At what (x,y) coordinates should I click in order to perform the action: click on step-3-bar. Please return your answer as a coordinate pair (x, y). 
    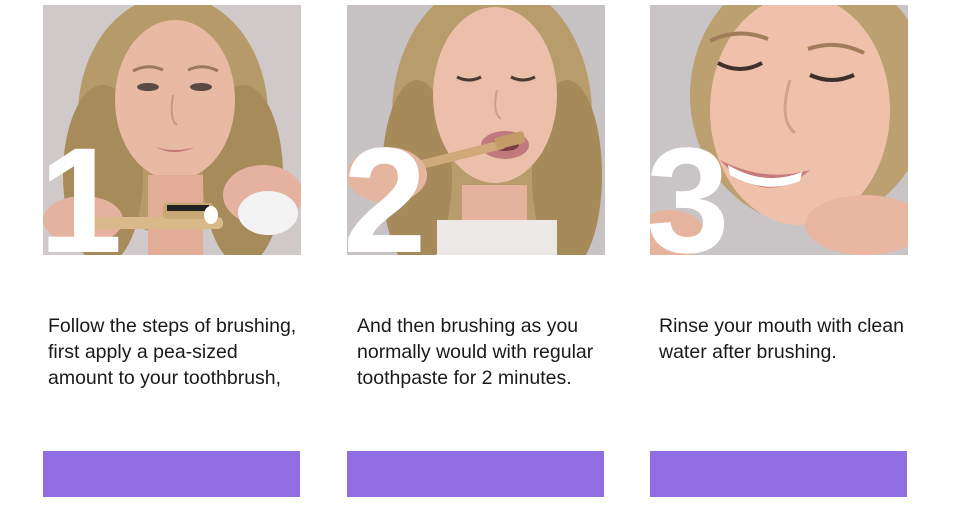
    Looking at the image, I should click on (778, 474).